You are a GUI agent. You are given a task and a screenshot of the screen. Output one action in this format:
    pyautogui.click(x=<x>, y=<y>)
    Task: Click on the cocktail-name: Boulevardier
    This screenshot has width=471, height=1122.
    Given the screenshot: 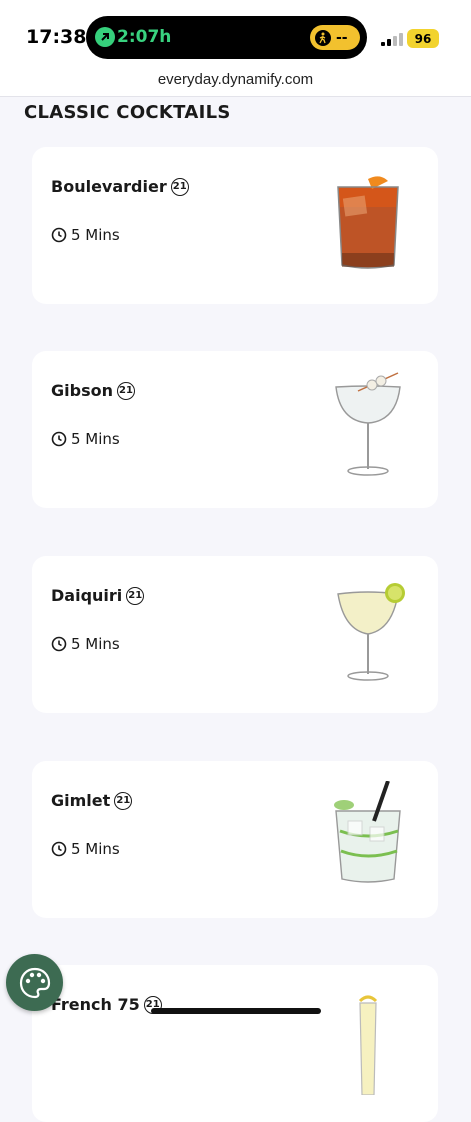 What is the action you would take?
    pyautogui.click(x=109, y=186)
    